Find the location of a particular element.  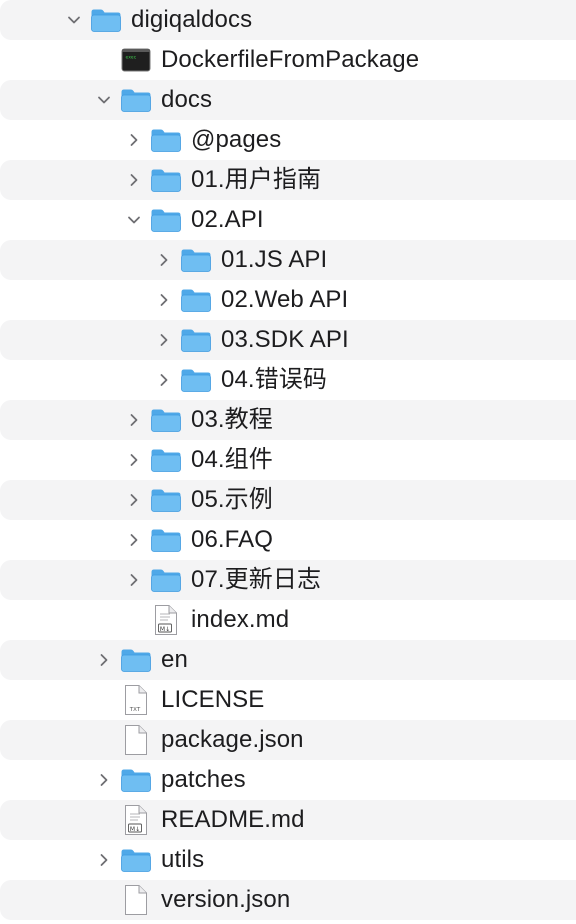

tree-folder-row: 02.Web API is located at coordinates (288, 300).